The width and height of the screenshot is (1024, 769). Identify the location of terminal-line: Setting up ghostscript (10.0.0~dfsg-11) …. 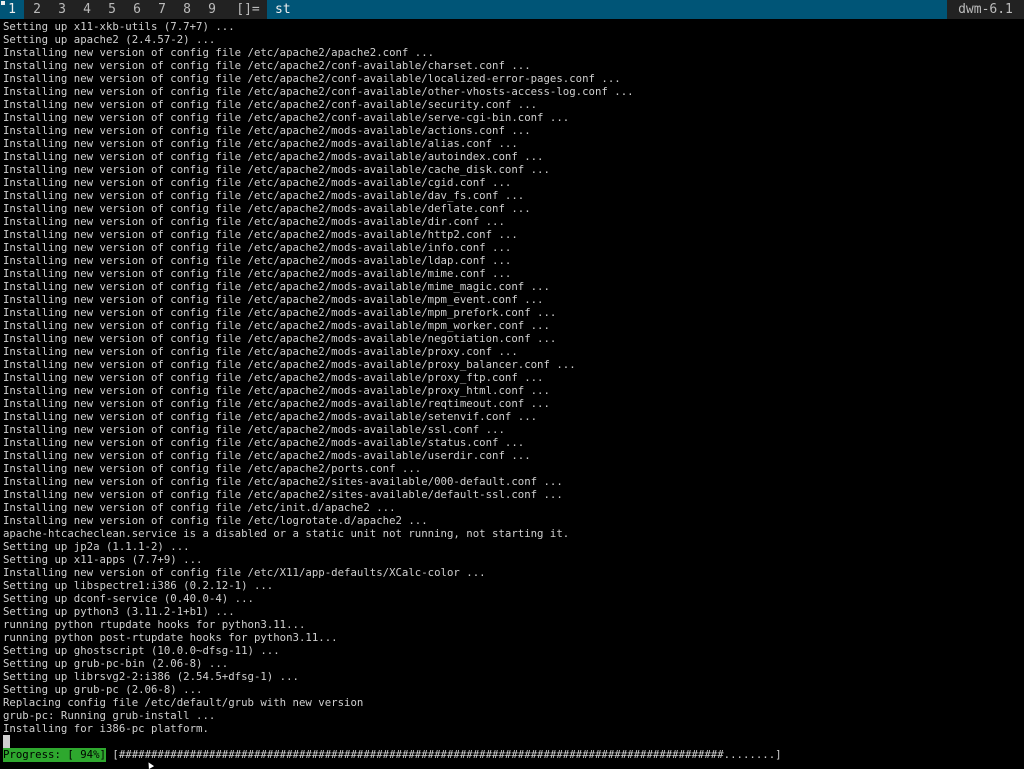
(141, 650).